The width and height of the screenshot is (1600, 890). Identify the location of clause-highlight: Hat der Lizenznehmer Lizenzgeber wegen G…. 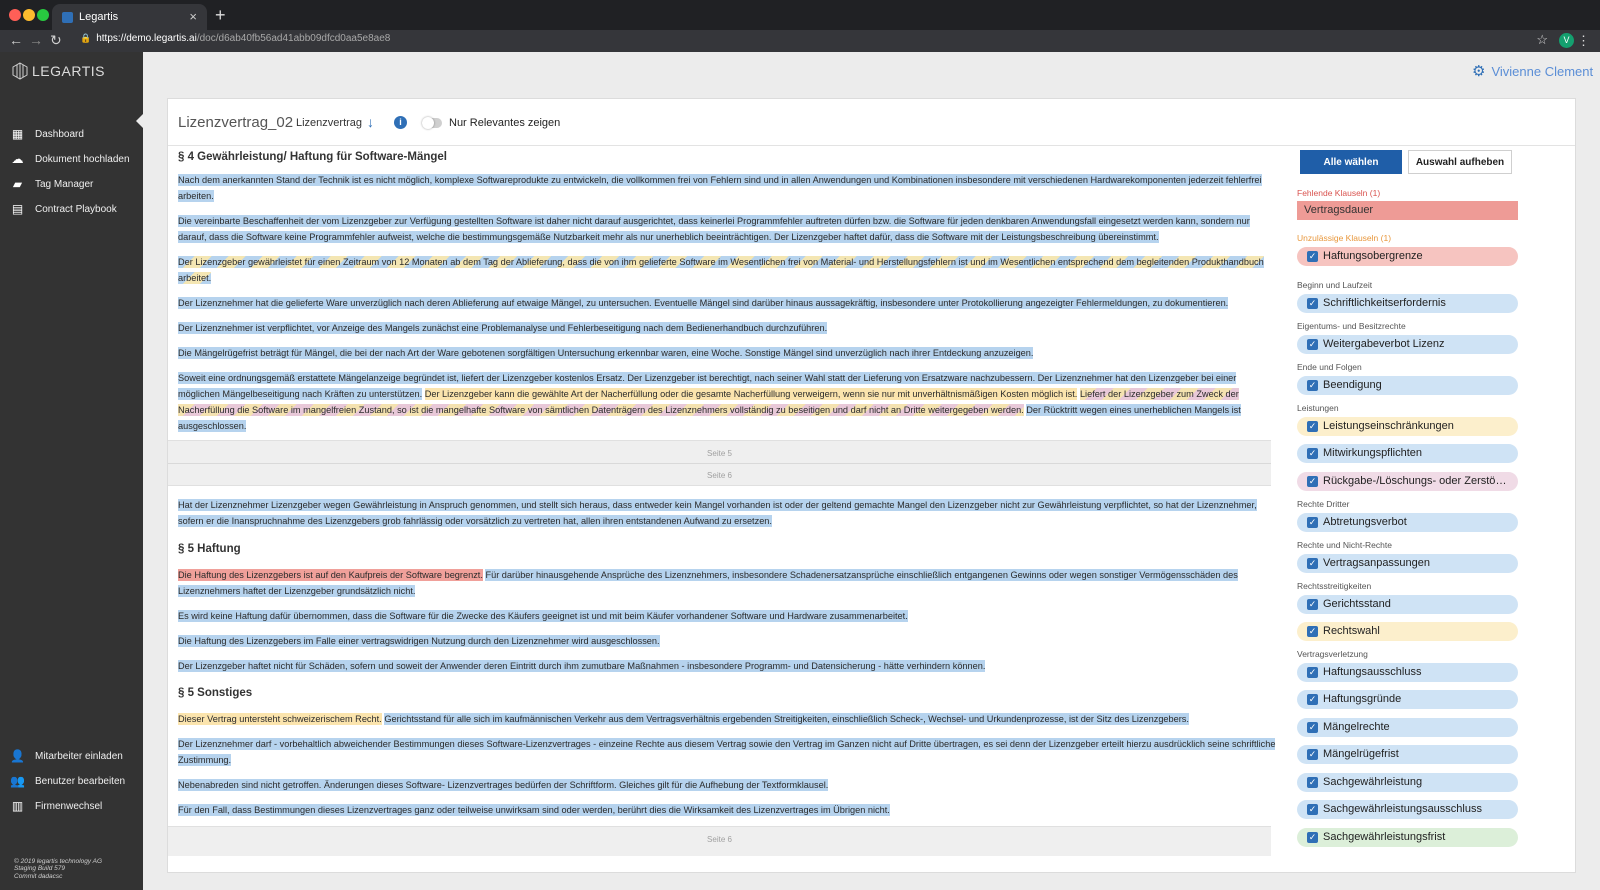
(717, 513).